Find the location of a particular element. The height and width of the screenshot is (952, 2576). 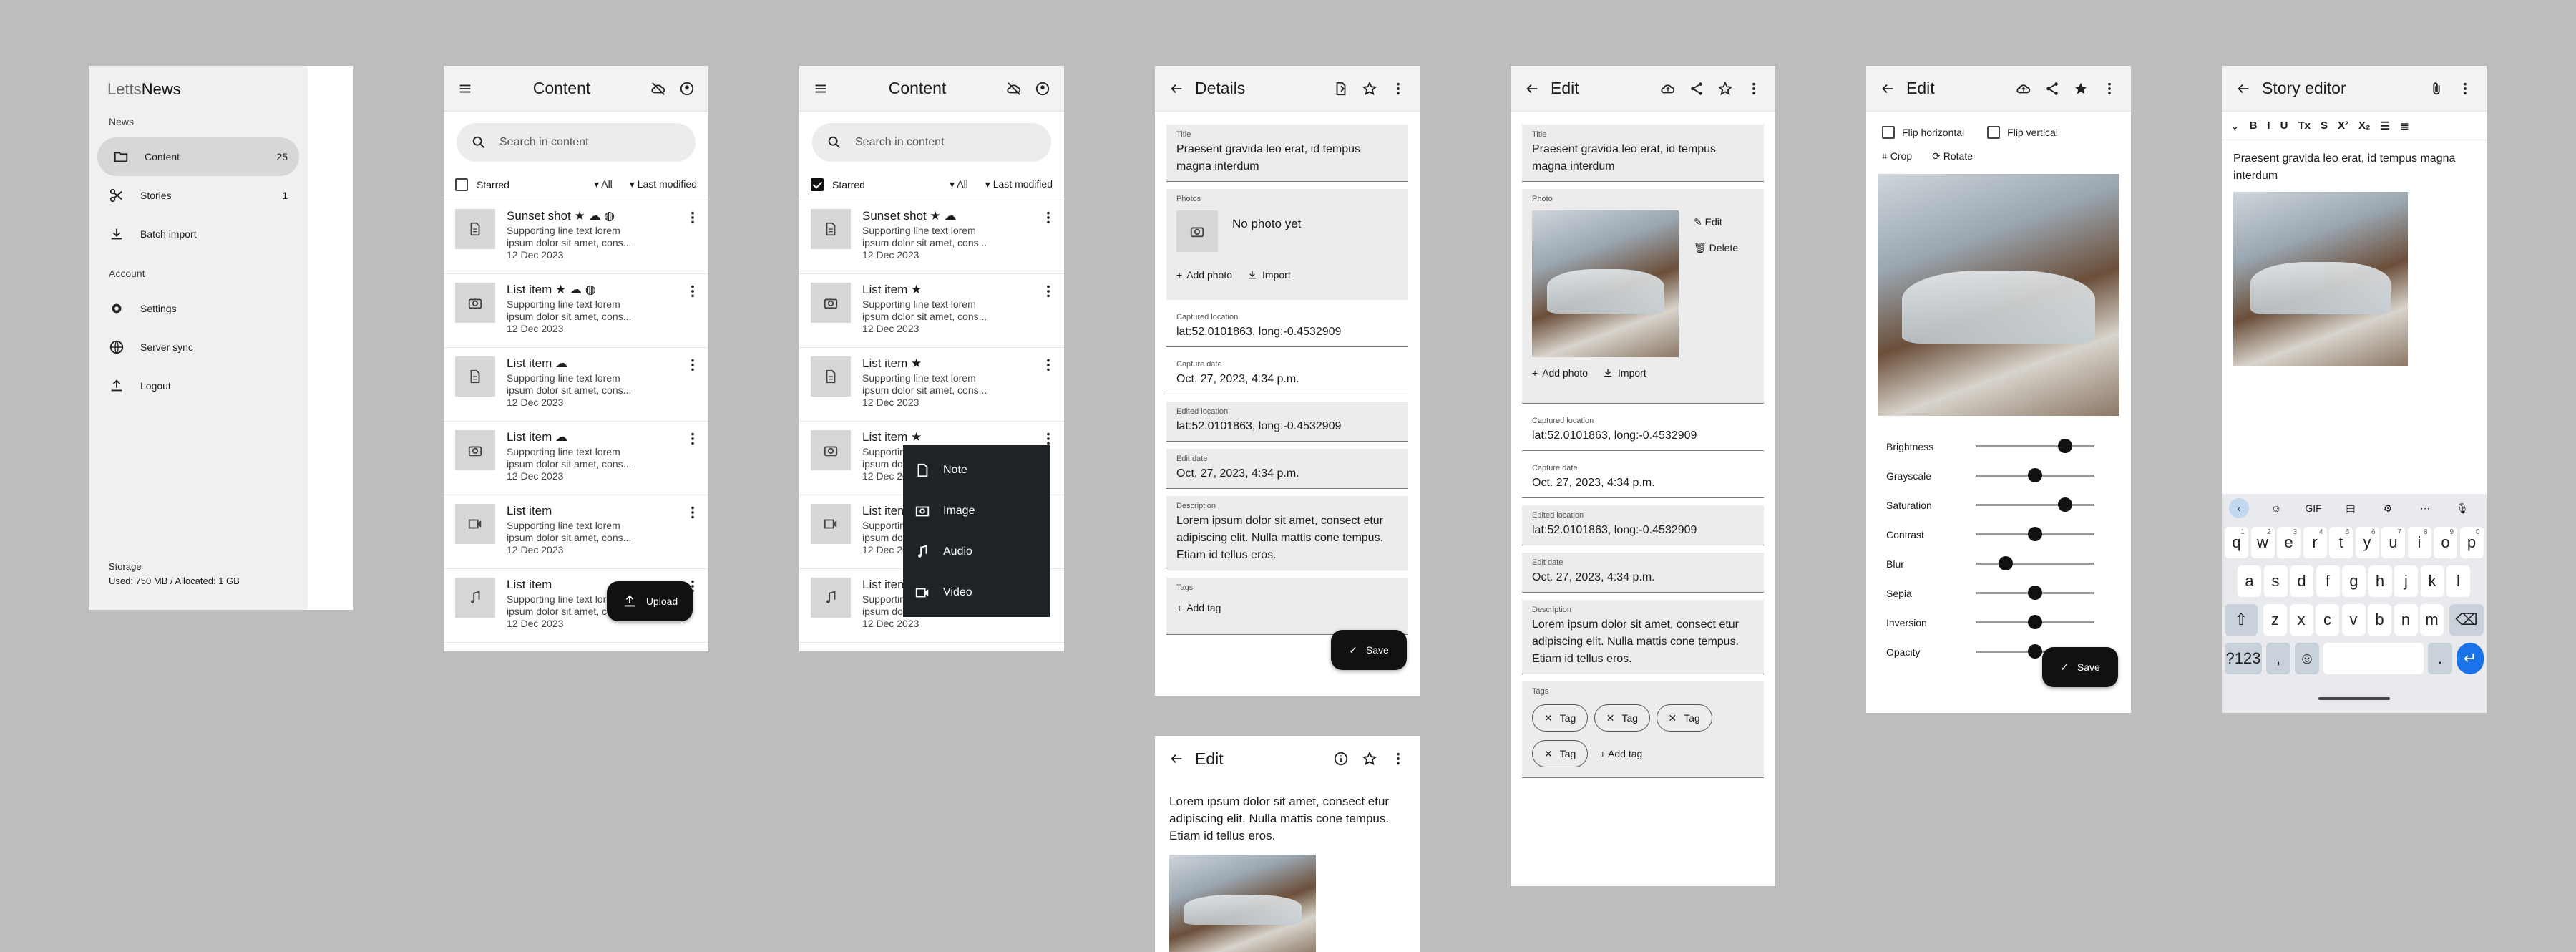

key-o: o9 is located at coordinates (2445, 542).